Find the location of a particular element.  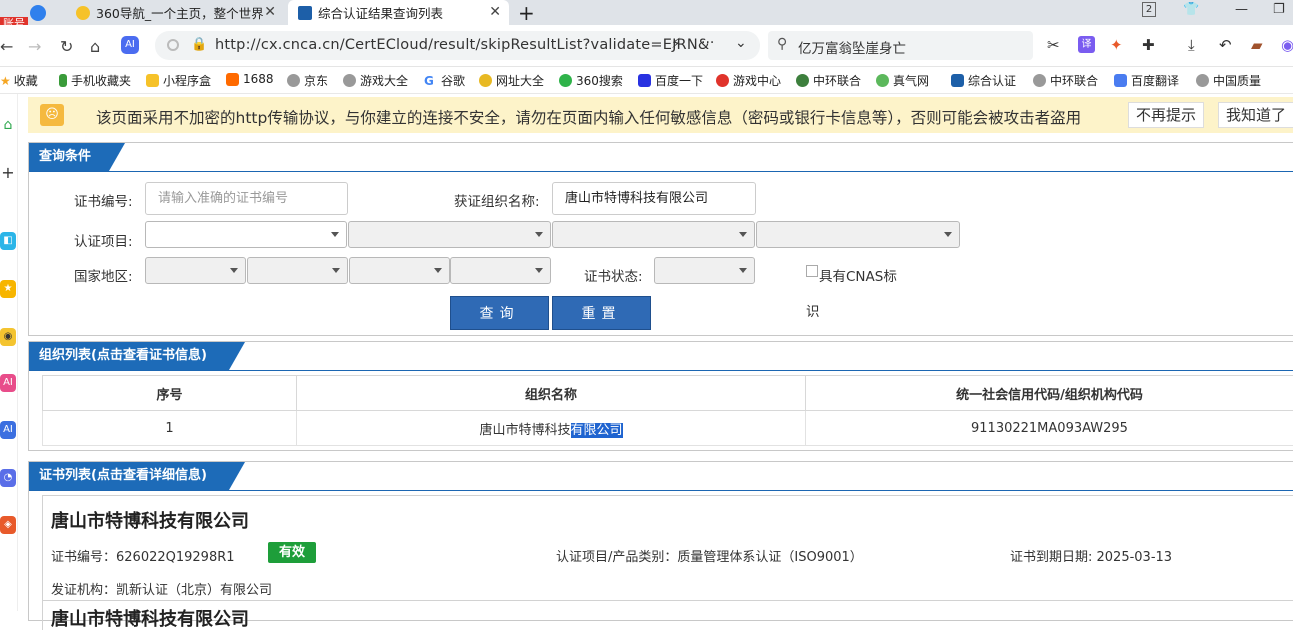

bookmark-item: 游戏大全 is located at coordinates (375, 80).